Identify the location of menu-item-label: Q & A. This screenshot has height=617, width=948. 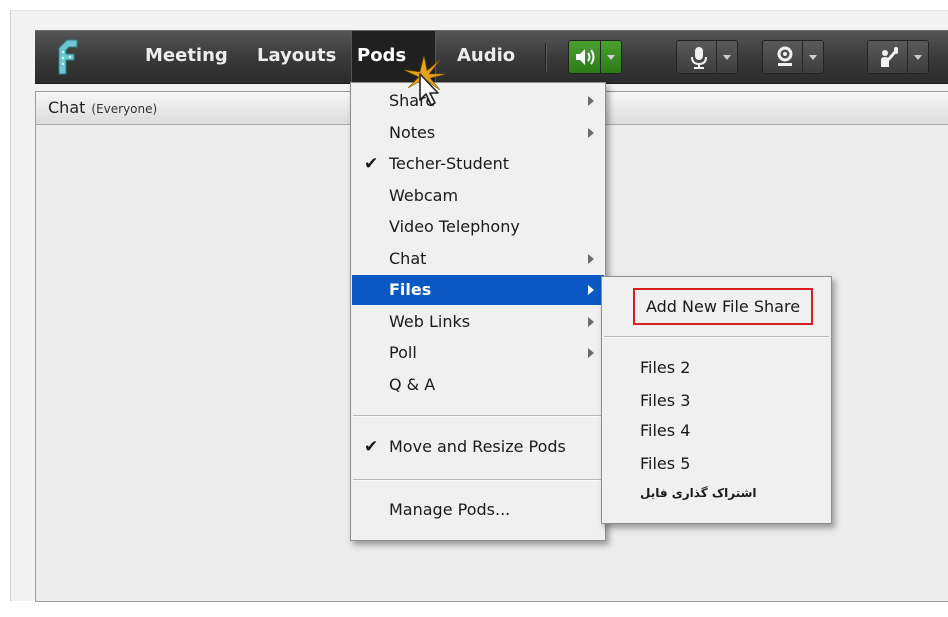
(412, 384).